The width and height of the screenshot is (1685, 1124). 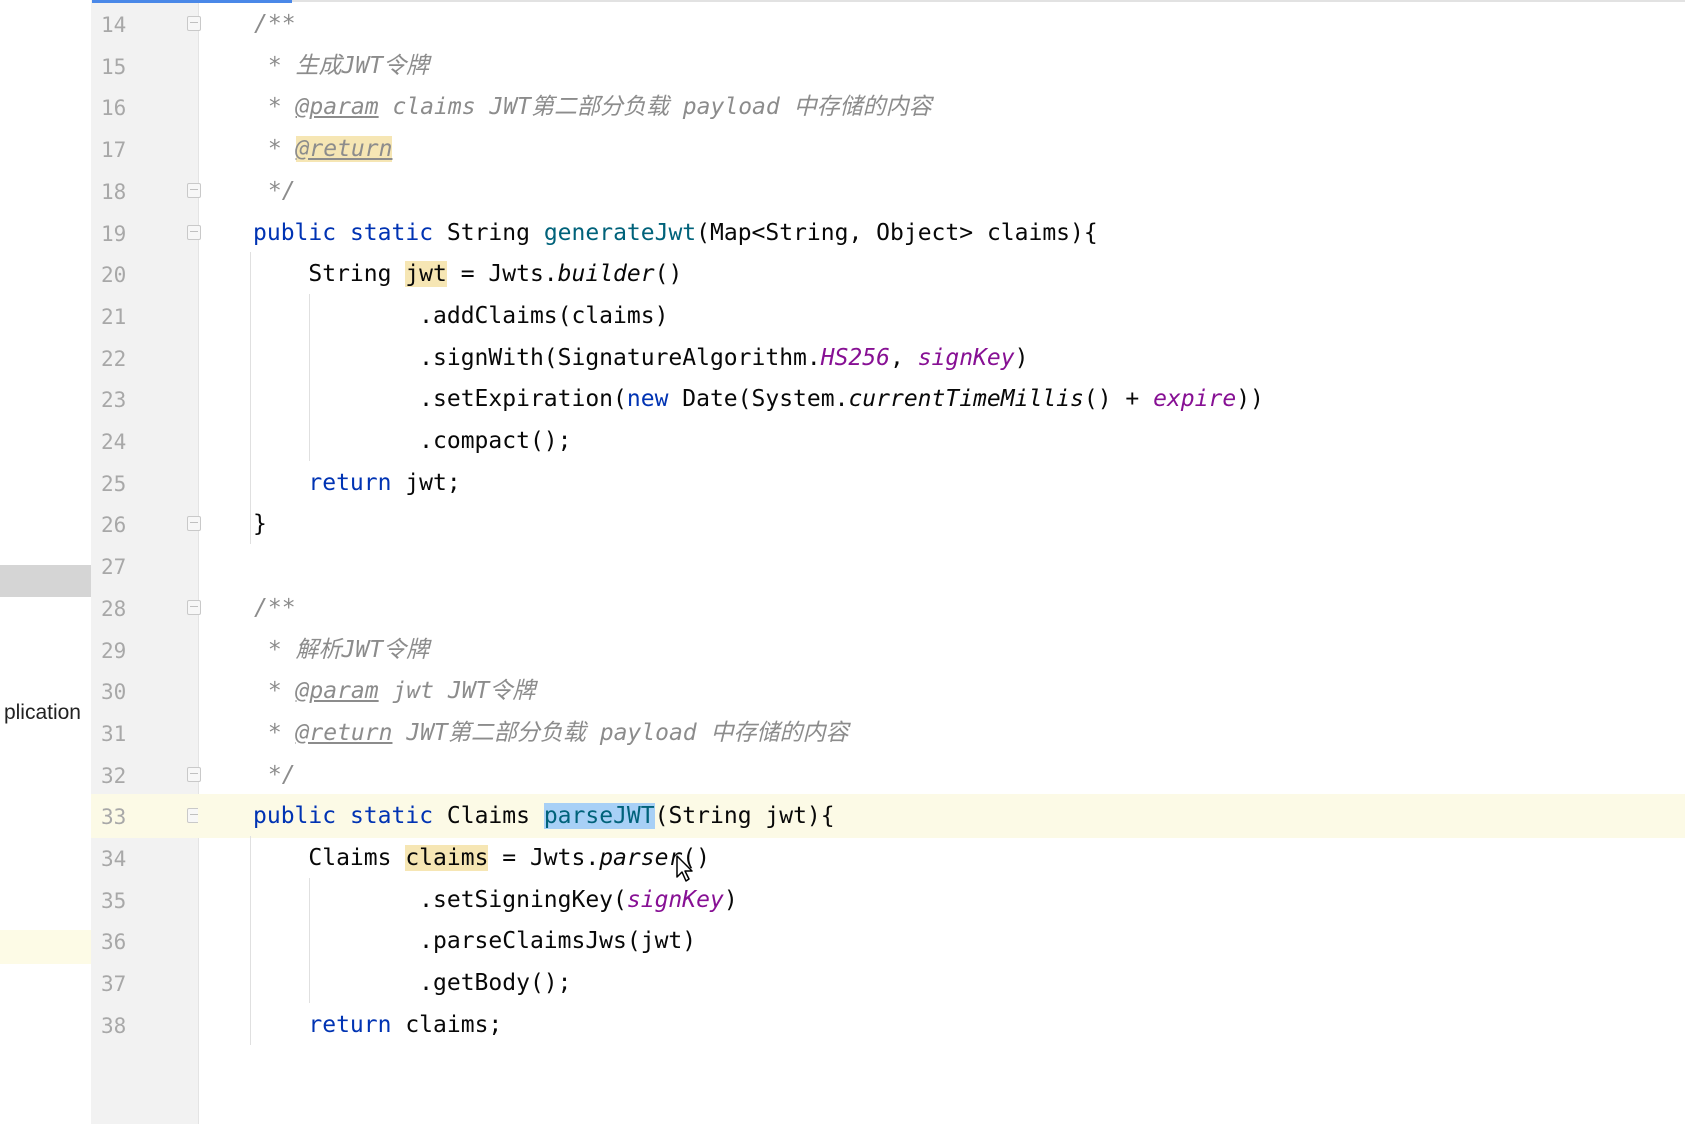 I want to click on code-line: * @param jwt JWT令牌, so click(x=941, y=691).